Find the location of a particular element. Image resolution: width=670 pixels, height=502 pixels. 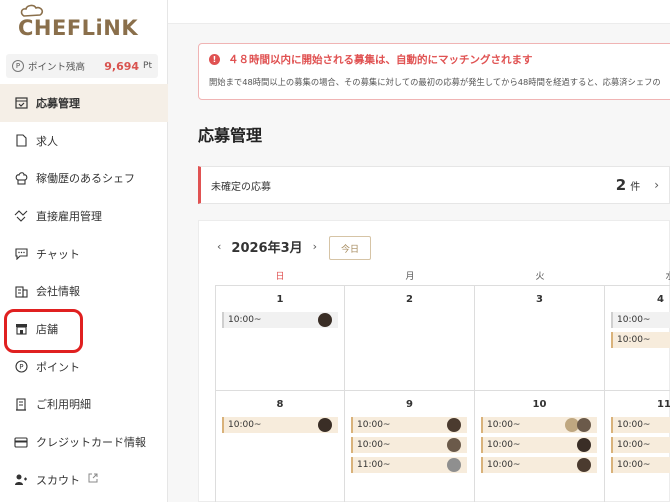

weekday-mon: 月 is located at coordinates (410, 277).